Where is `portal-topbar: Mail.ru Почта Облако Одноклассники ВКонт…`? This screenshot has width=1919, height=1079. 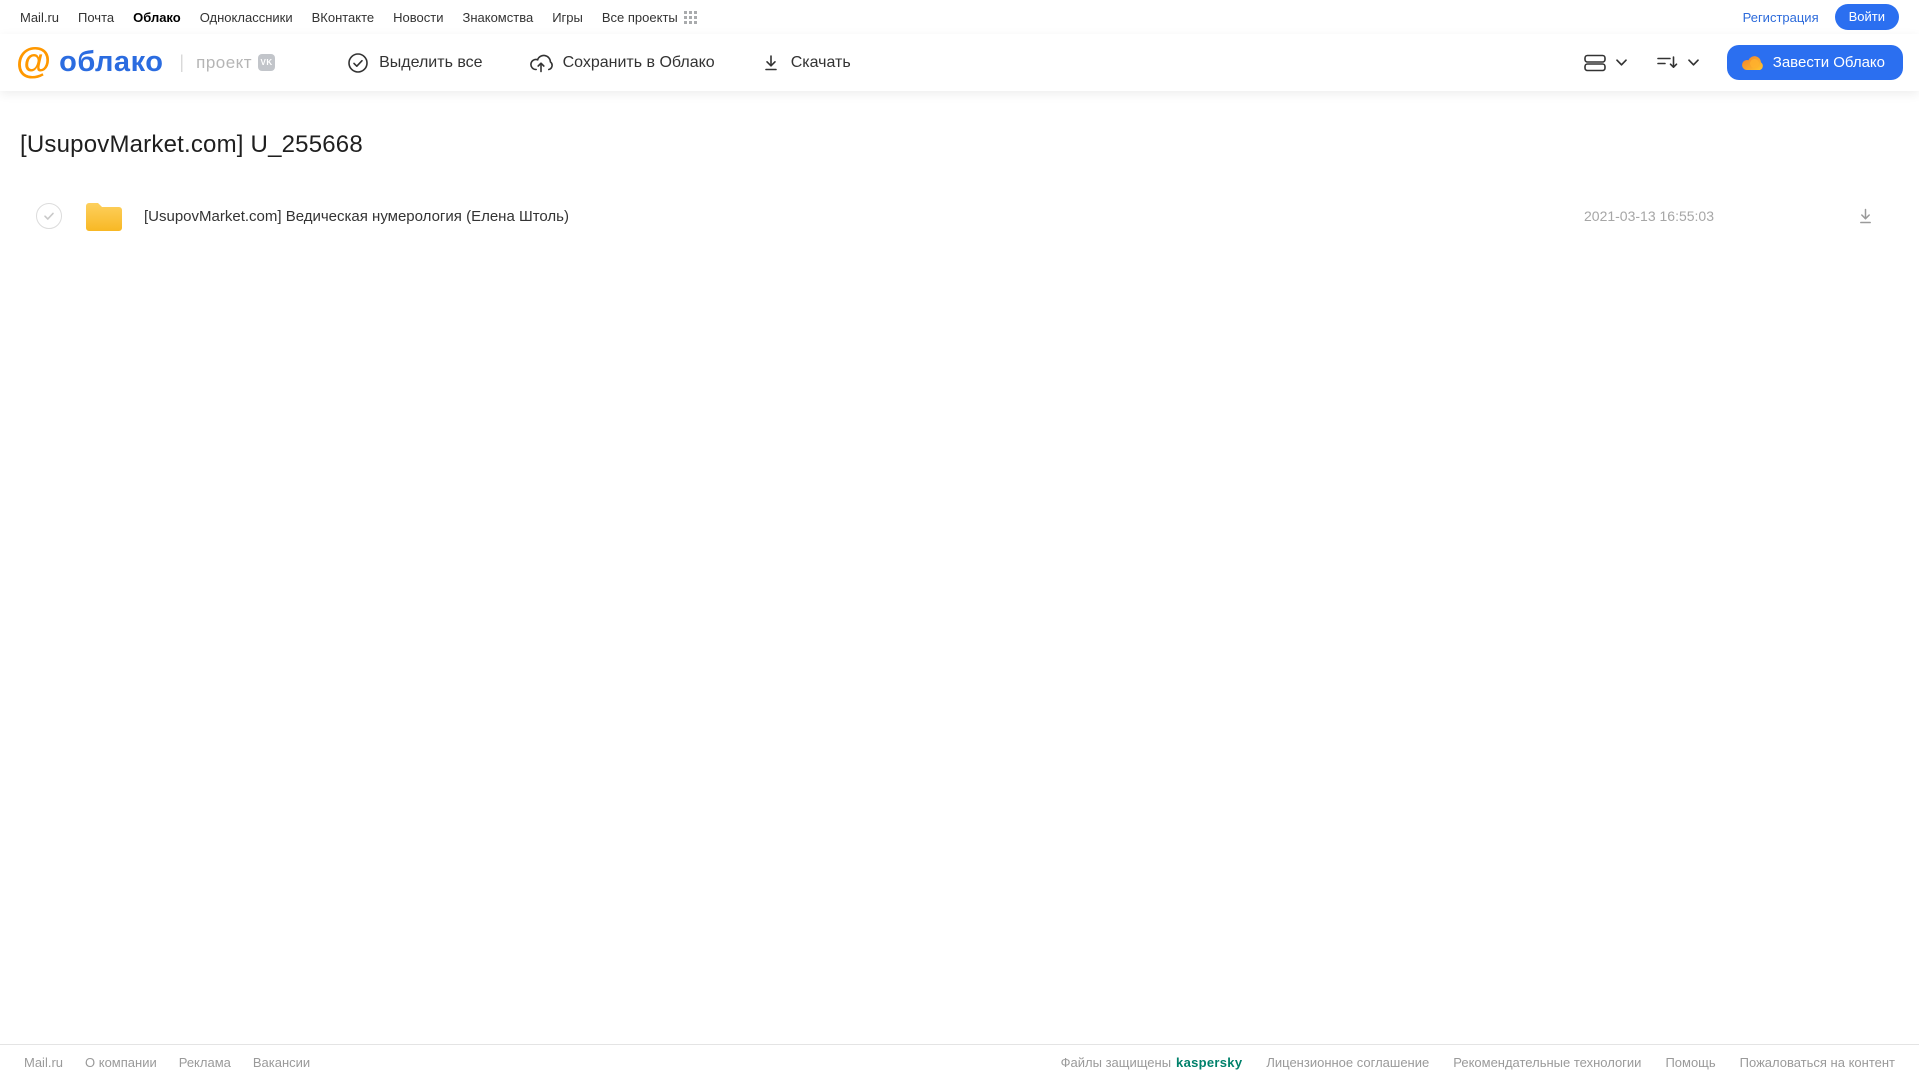 portal-topbar: Mail.ru Почта Облако Одноклассники ВКонт… is located at coordinates (959, 17).